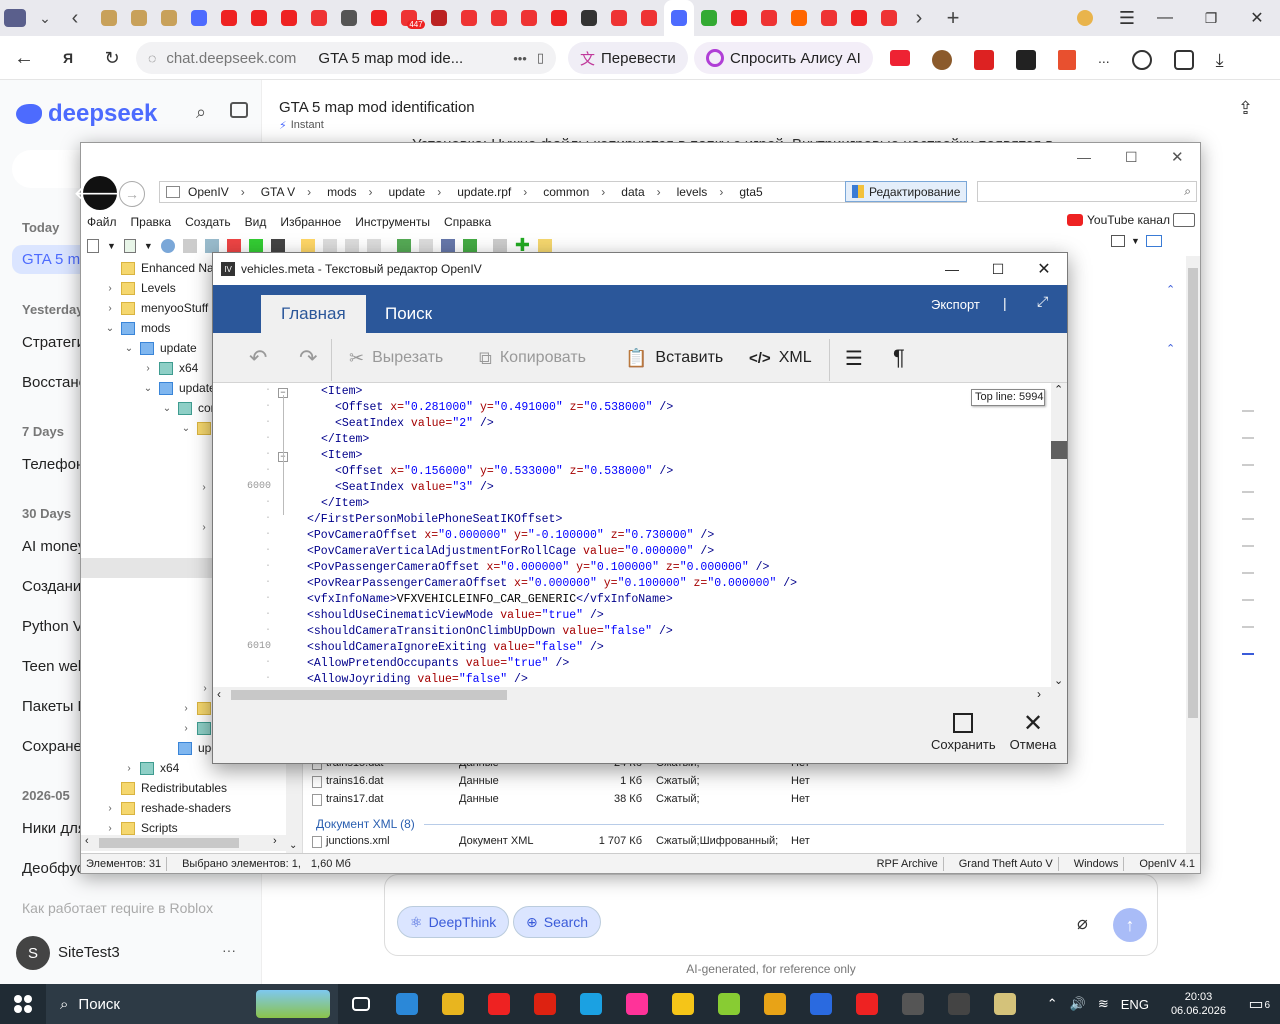 Image resolution: width=1280 pixels, height=1024 pixels. What do you see at coordinates (632, 489) in the screenshot?
I see `code-line: 6000 <SeatIndex value="3" />` at bounding box center [632, 489].